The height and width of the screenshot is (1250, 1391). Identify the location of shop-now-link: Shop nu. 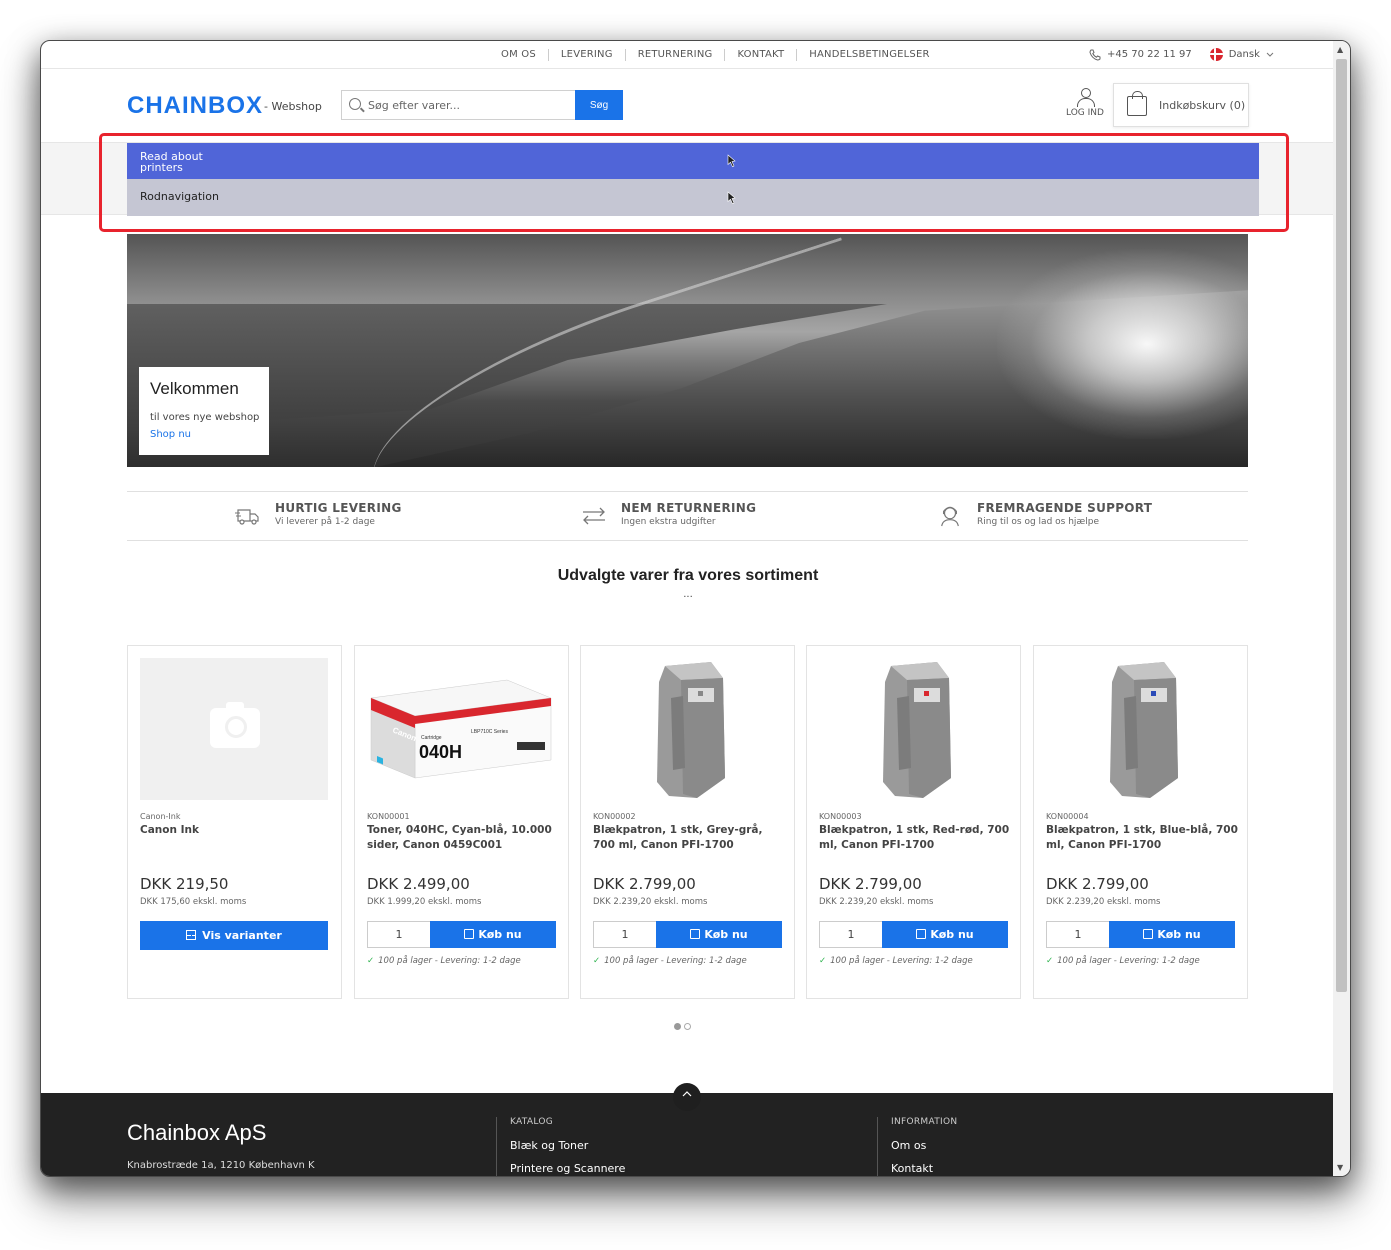
(170, 434).